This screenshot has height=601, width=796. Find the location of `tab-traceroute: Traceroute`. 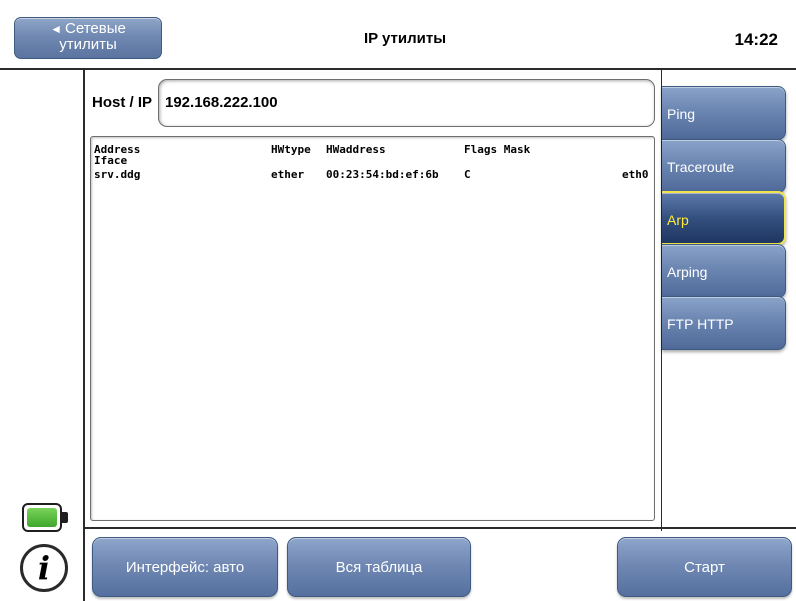

tab-traceroute: Traceroute is located at coordinates (724, 166).